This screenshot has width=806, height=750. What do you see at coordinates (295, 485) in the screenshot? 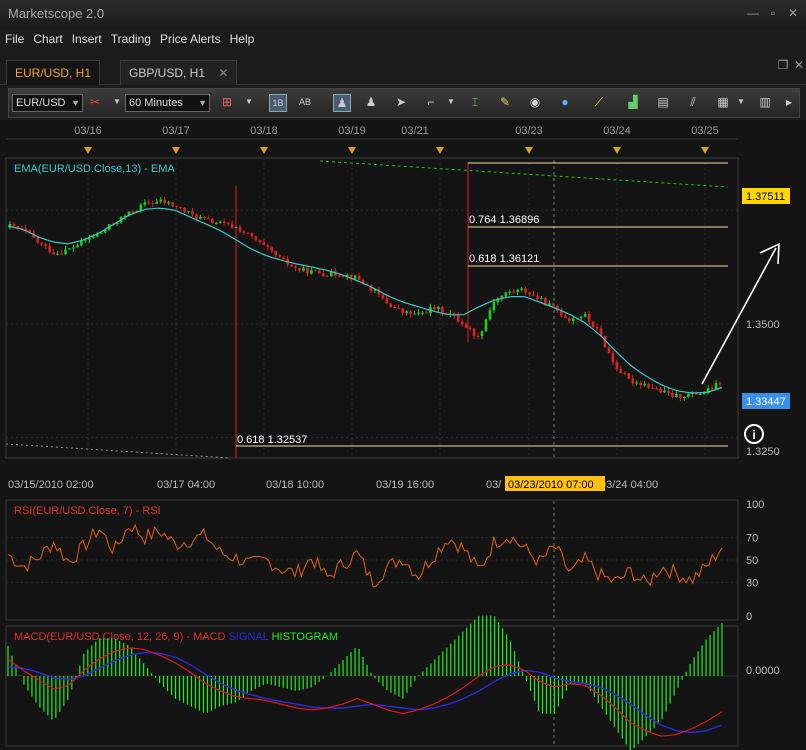
I see `time-label: 03/18 10:00` at bounding box center [295, 485].